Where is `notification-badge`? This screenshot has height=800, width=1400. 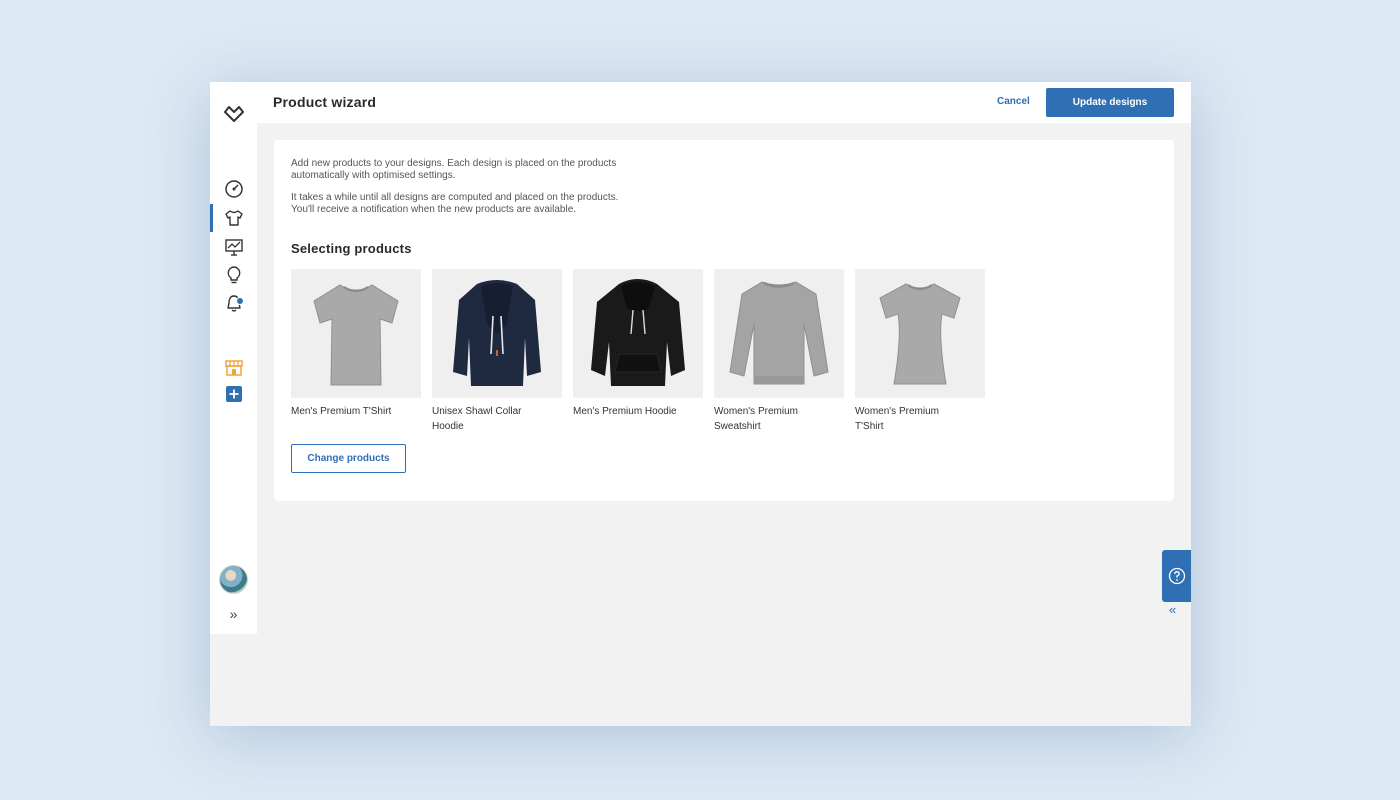 notification-badge is located at coordinates (240, 301).